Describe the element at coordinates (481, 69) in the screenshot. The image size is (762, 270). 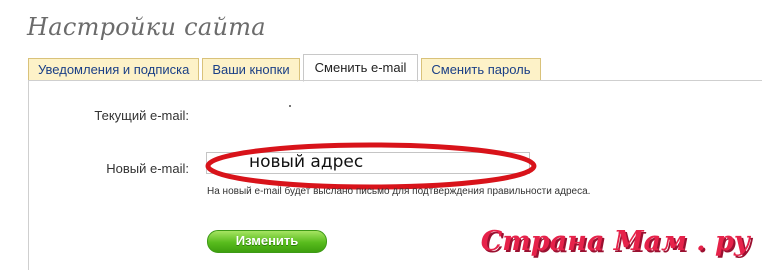
I see `tab-change-password: Сменить пароль` at that location.